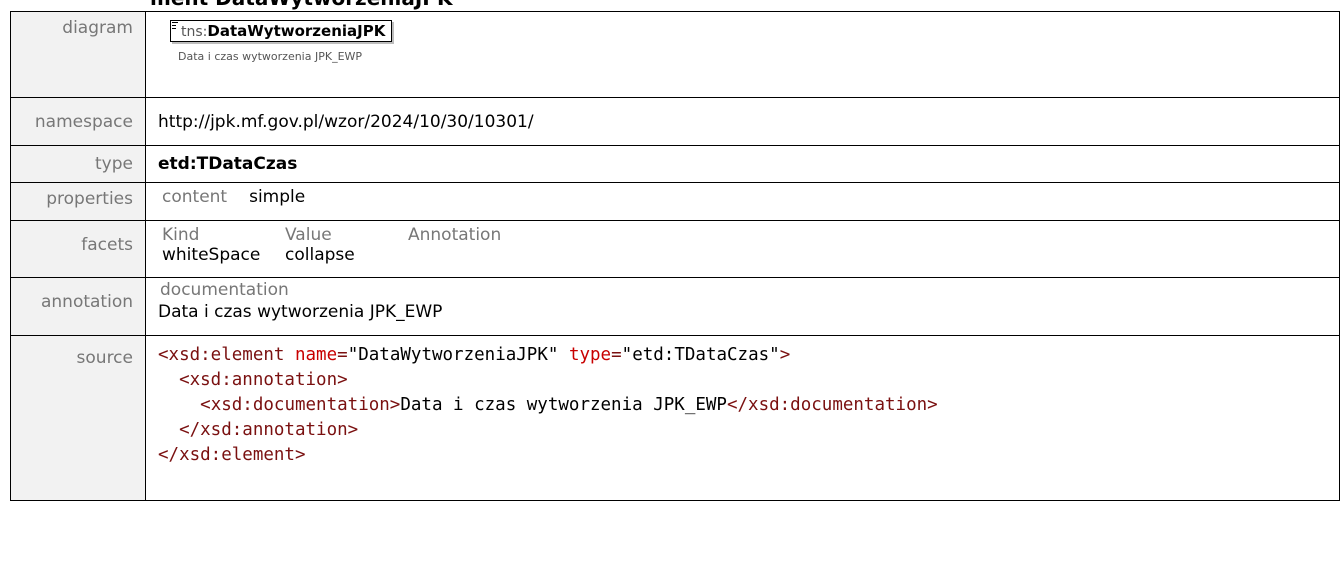  I want to click on diagram-annotation: Data i czas wytworzenia JPK_EWP, so click(270, 56).